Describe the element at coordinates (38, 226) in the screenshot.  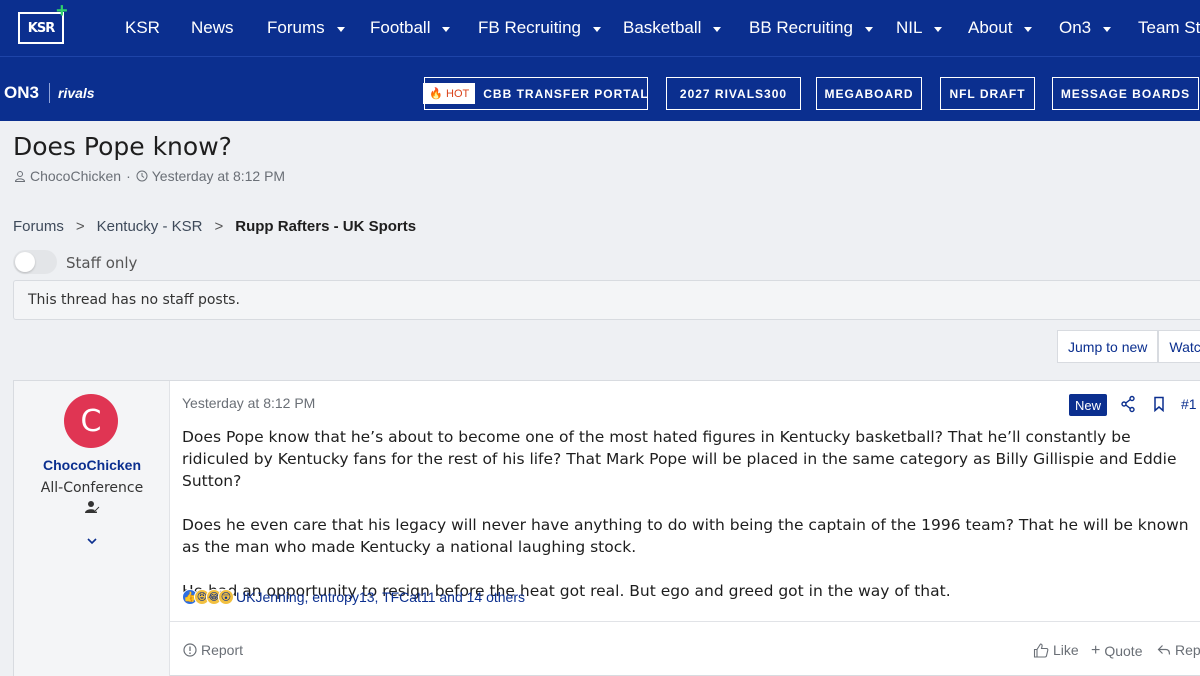
I see `breadcrumb-forums: Forums` at that location.